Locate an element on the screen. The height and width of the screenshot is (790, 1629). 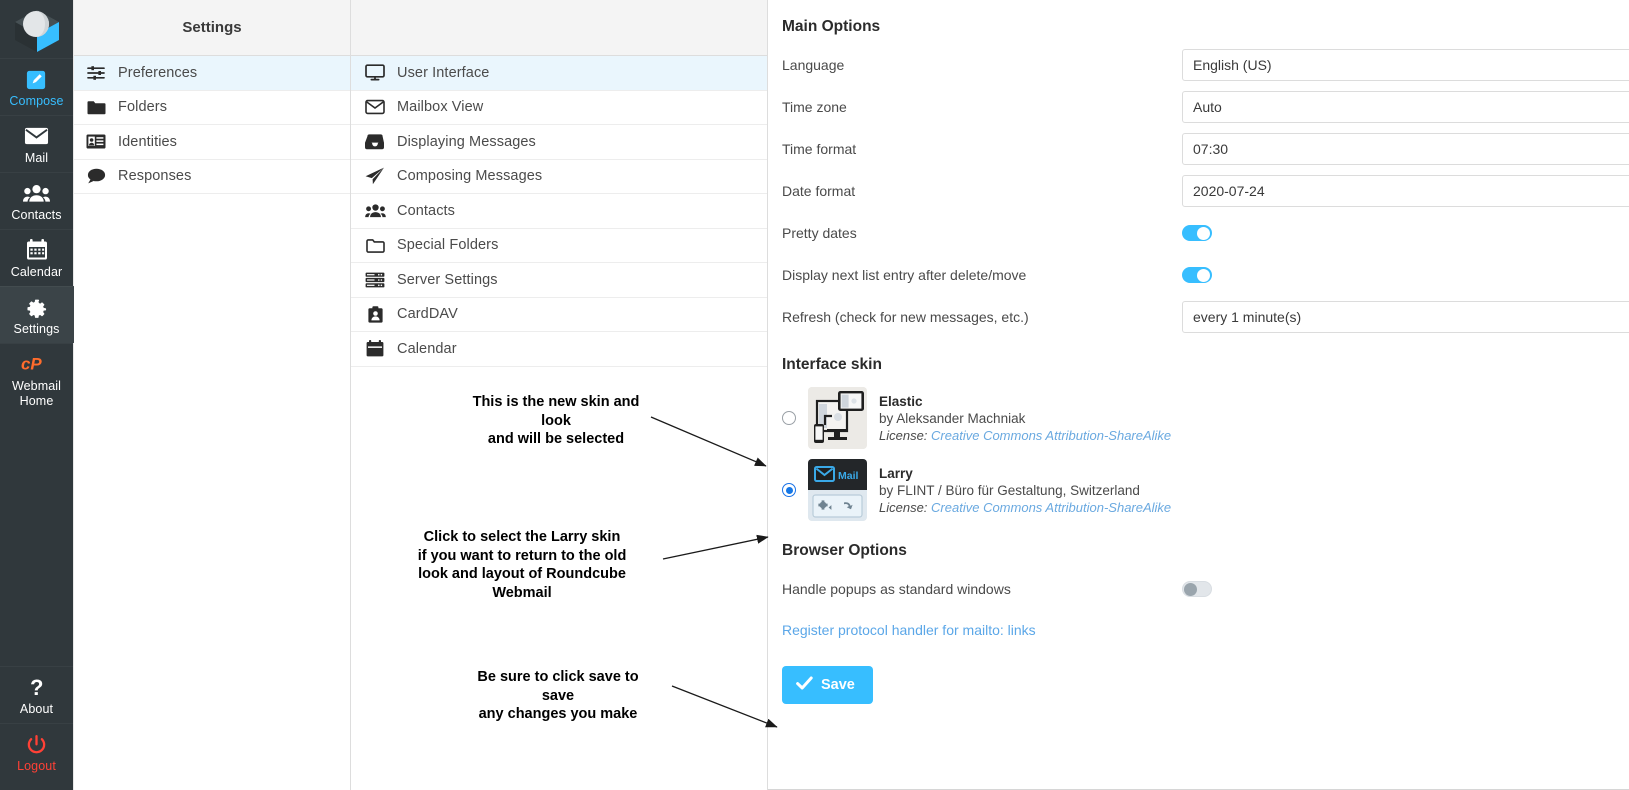
calendar-icon is located at coordinates (37, 250).